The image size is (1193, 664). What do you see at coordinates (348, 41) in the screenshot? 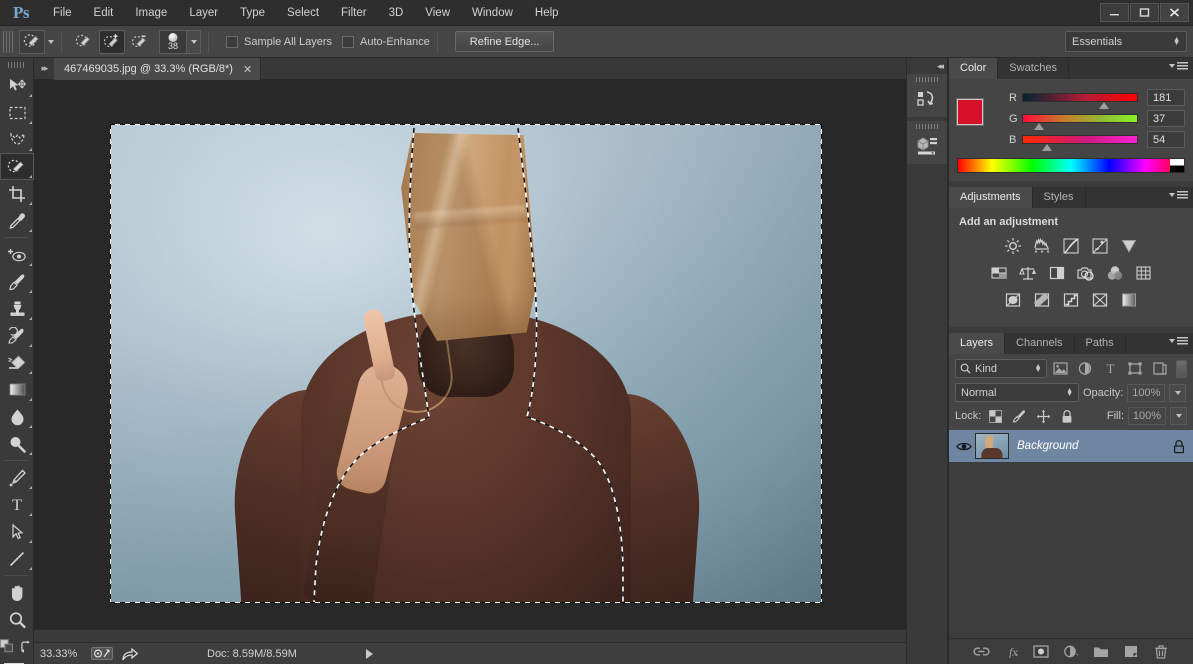
I see `auto-enhance-checkbox` at bounding box center [348, 41].